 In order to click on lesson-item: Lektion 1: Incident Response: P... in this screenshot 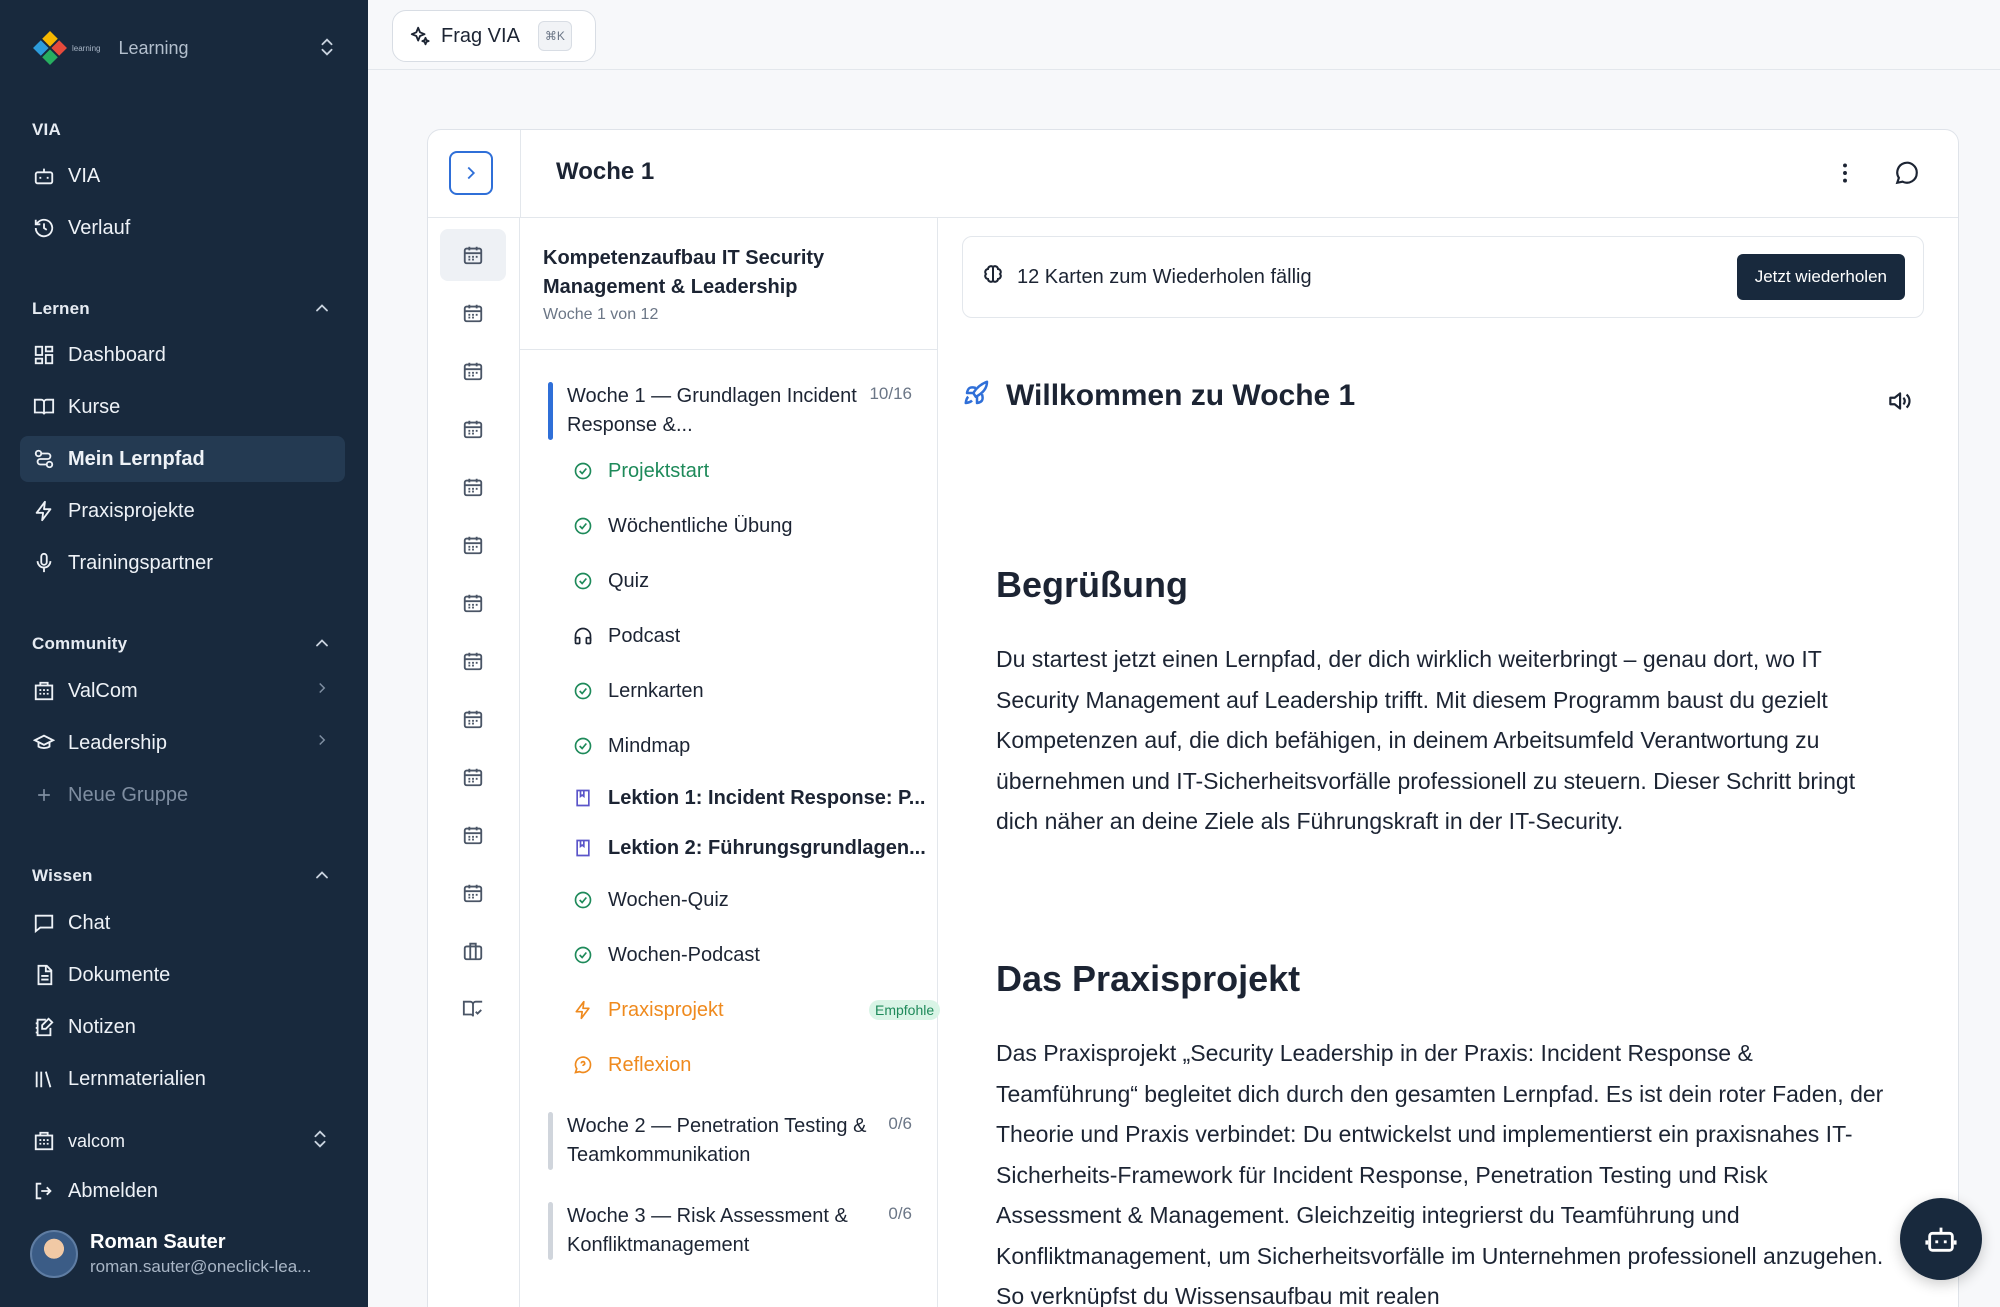, I will do `click(752, 798)`.